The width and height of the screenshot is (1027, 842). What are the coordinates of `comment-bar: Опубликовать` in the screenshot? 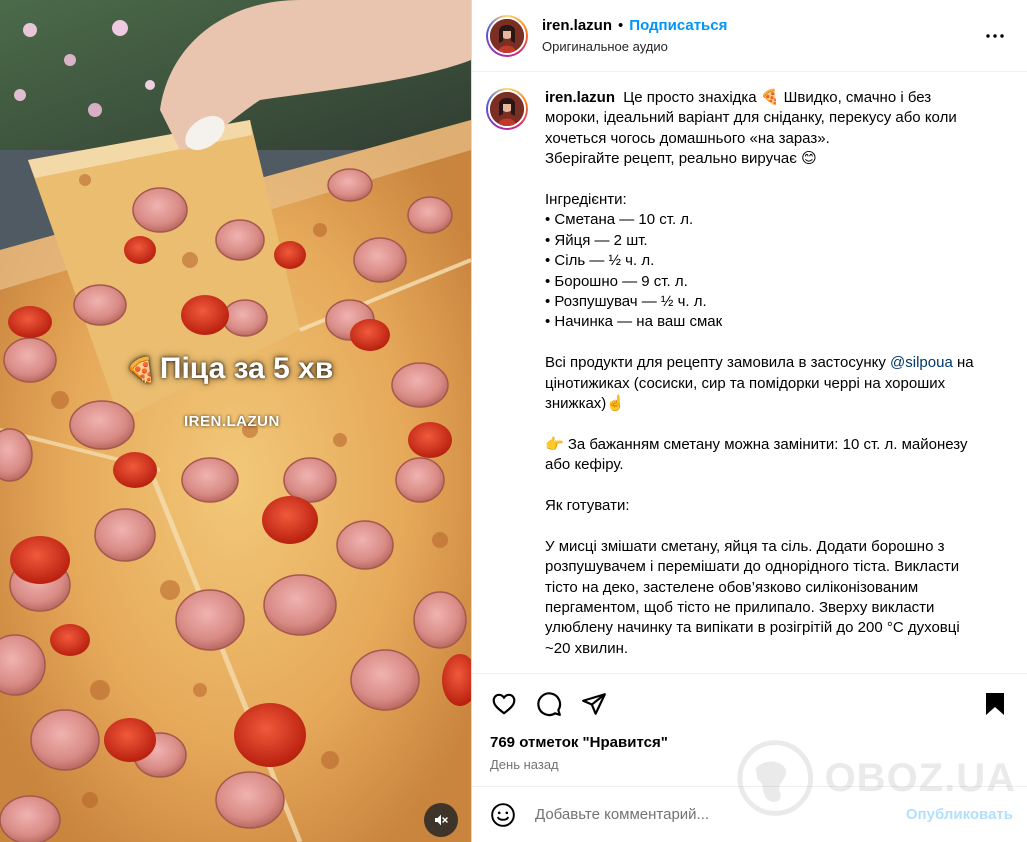 It's located at (749, 814).